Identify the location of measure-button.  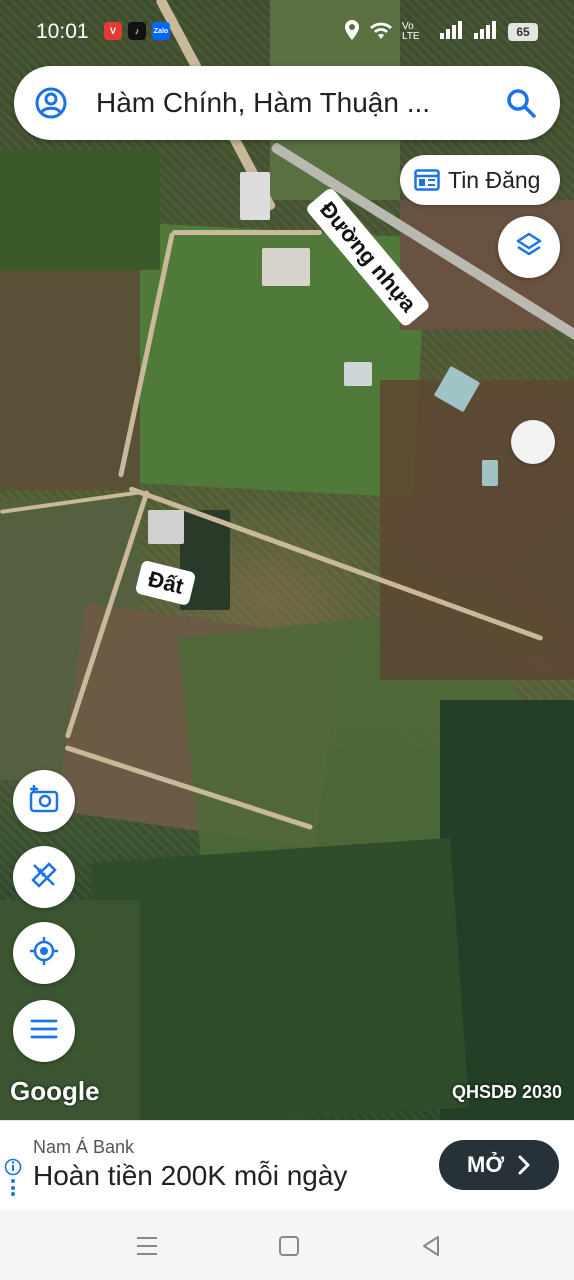
(44, 877).